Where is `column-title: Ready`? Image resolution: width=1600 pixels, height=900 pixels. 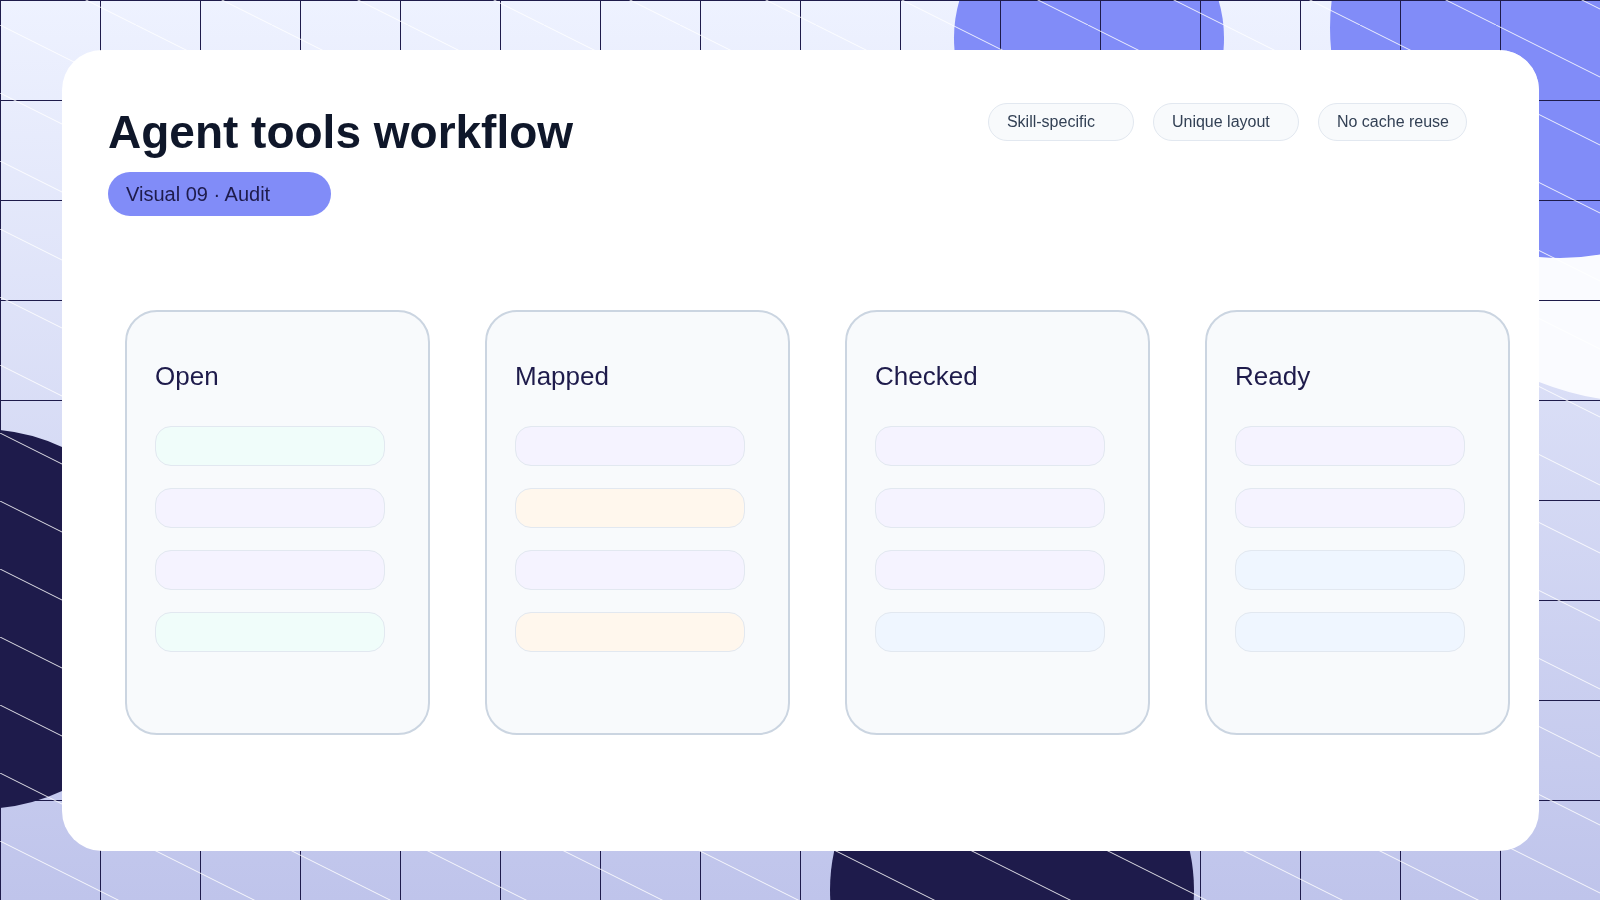 column-title: Ready is located at coordinates (1273, 376).